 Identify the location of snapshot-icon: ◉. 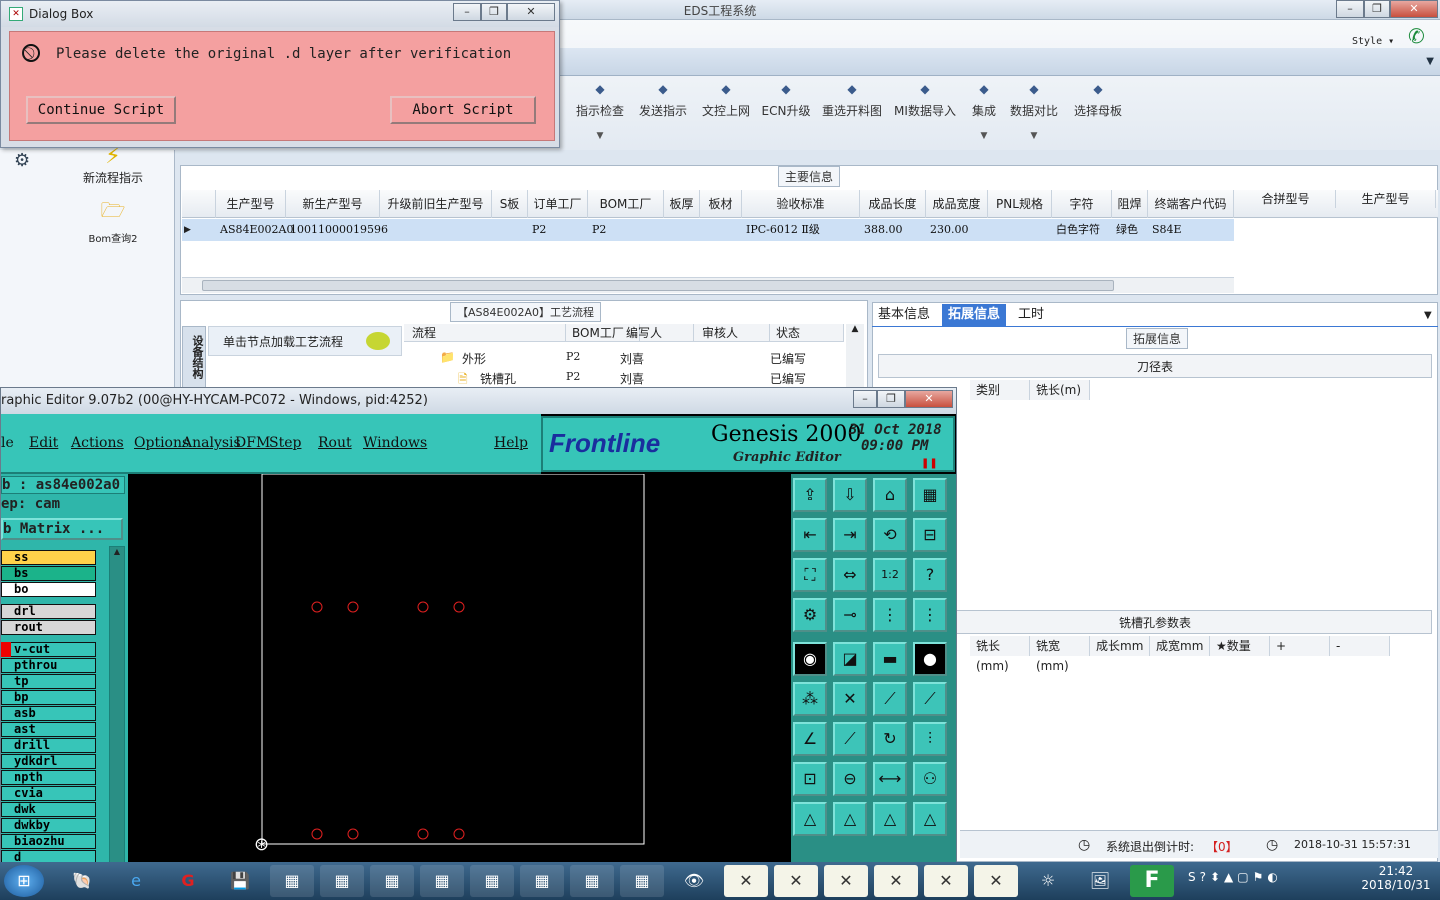
(810, 659).